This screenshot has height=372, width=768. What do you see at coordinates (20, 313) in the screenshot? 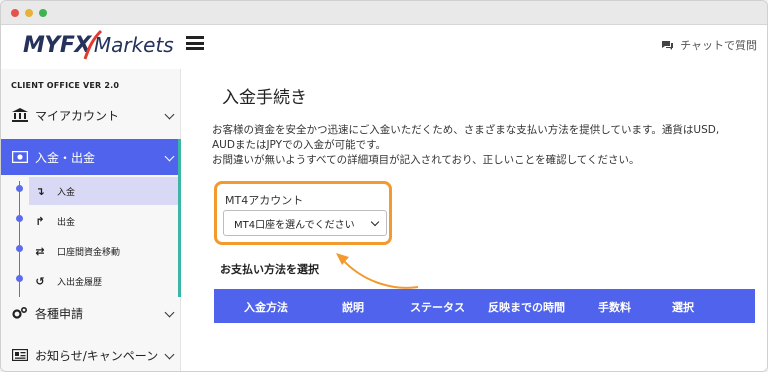
I see `gears-icon` at bounding box center [20, 313].